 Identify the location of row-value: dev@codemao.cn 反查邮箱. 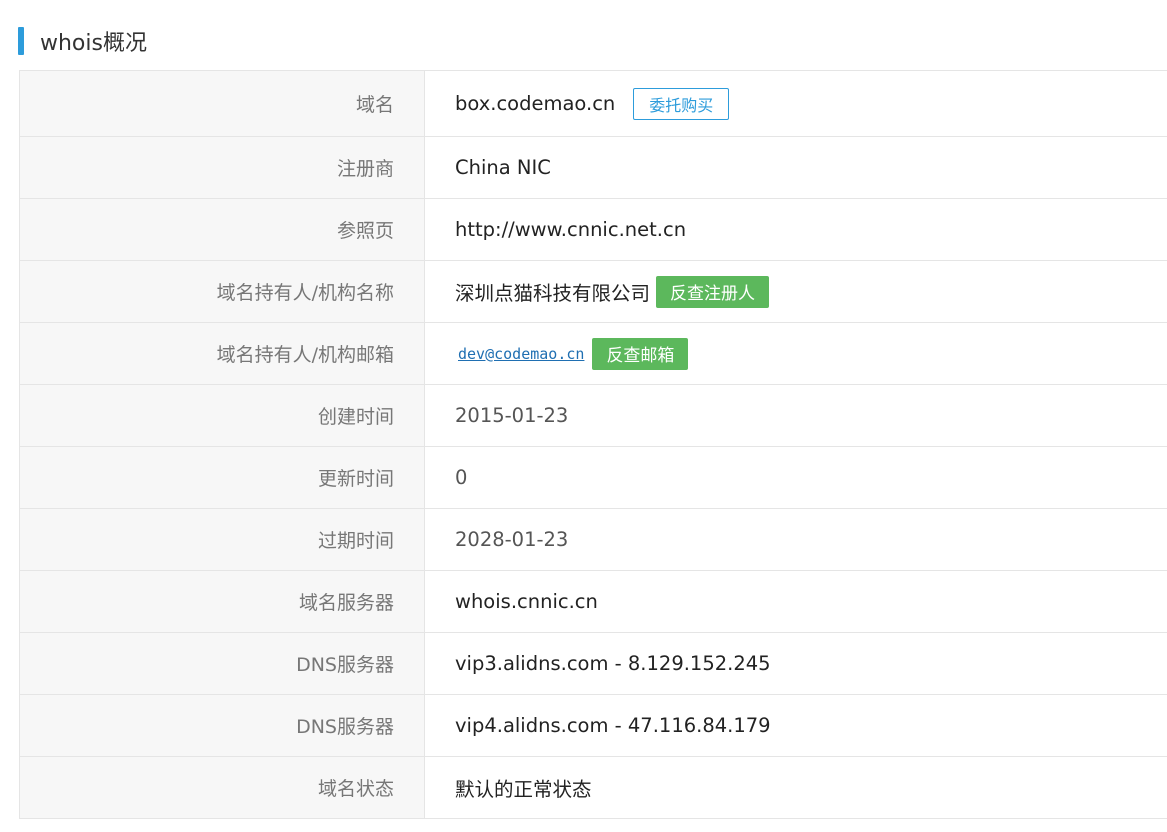
(796, 353).